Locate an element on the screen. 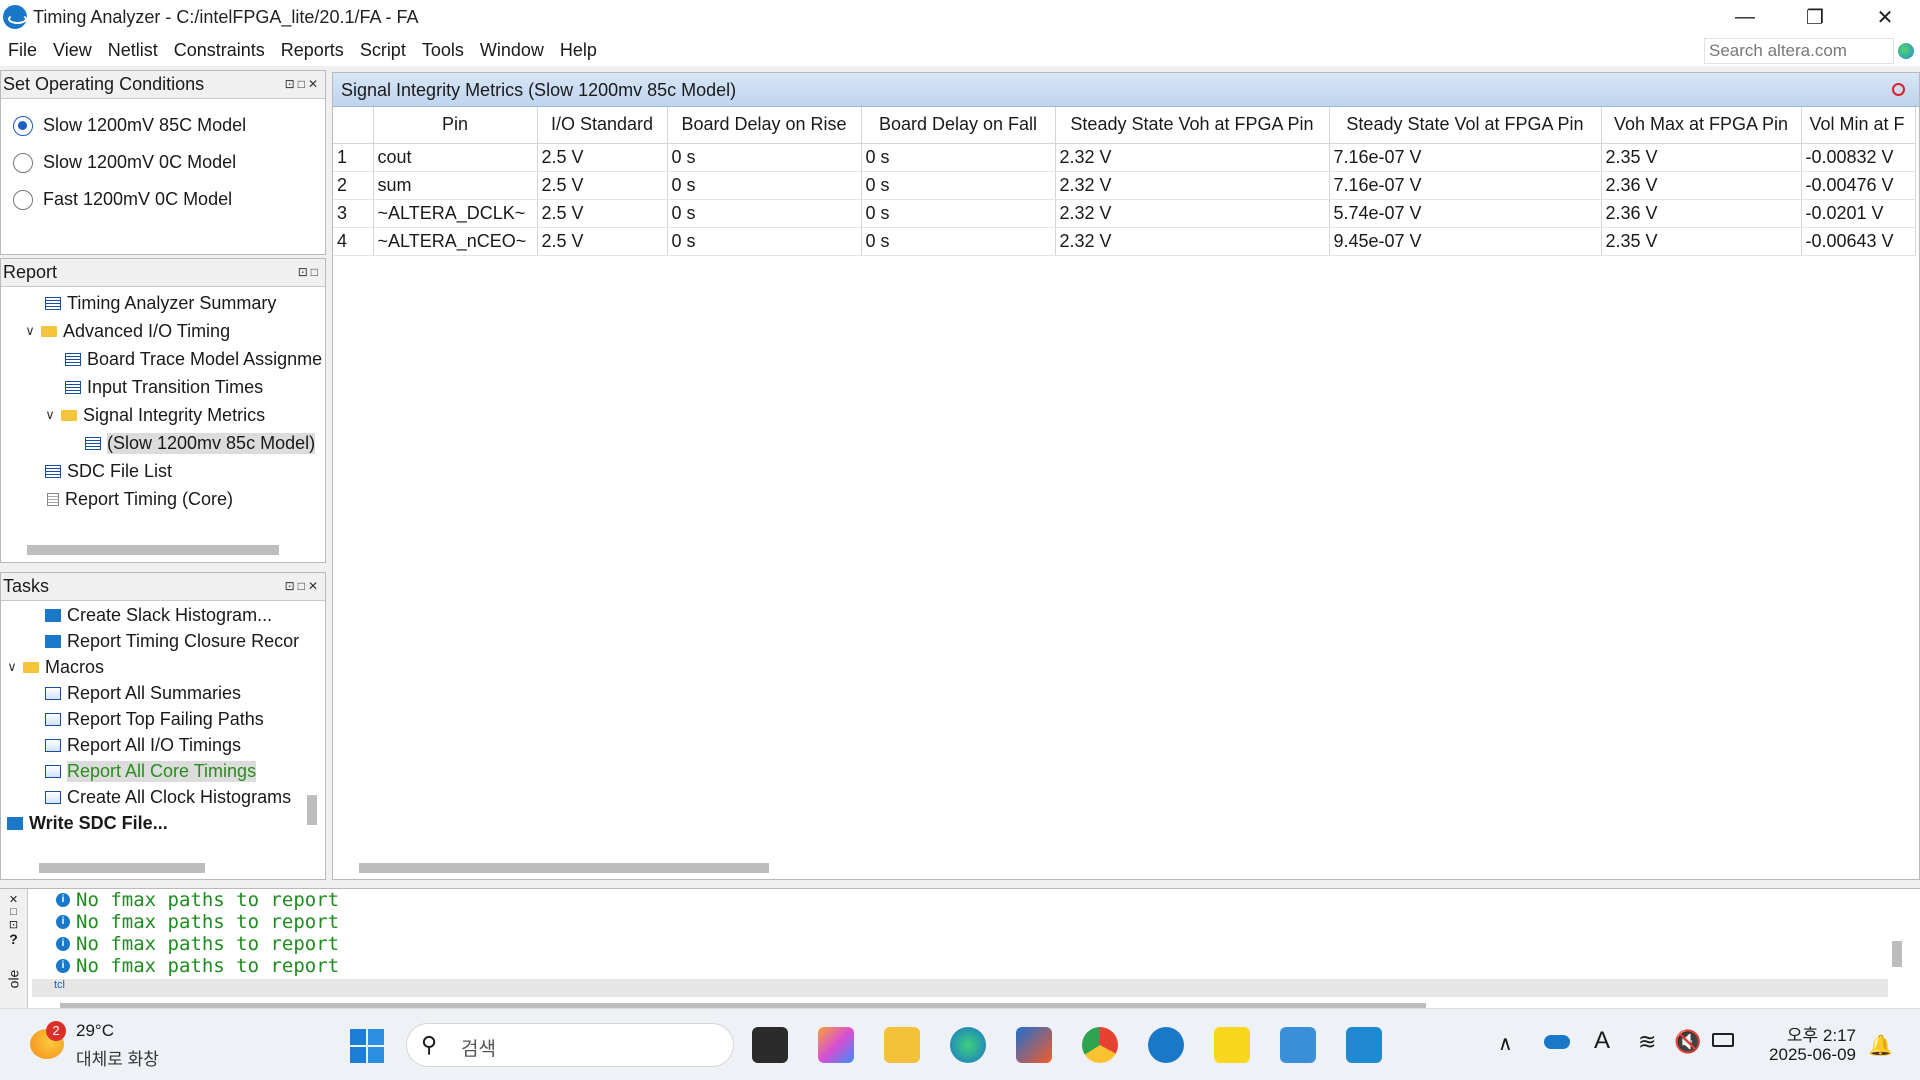 This screenshot has height=1080, width=1920. menu-tools: Tools is located at coordinates (443, 50).